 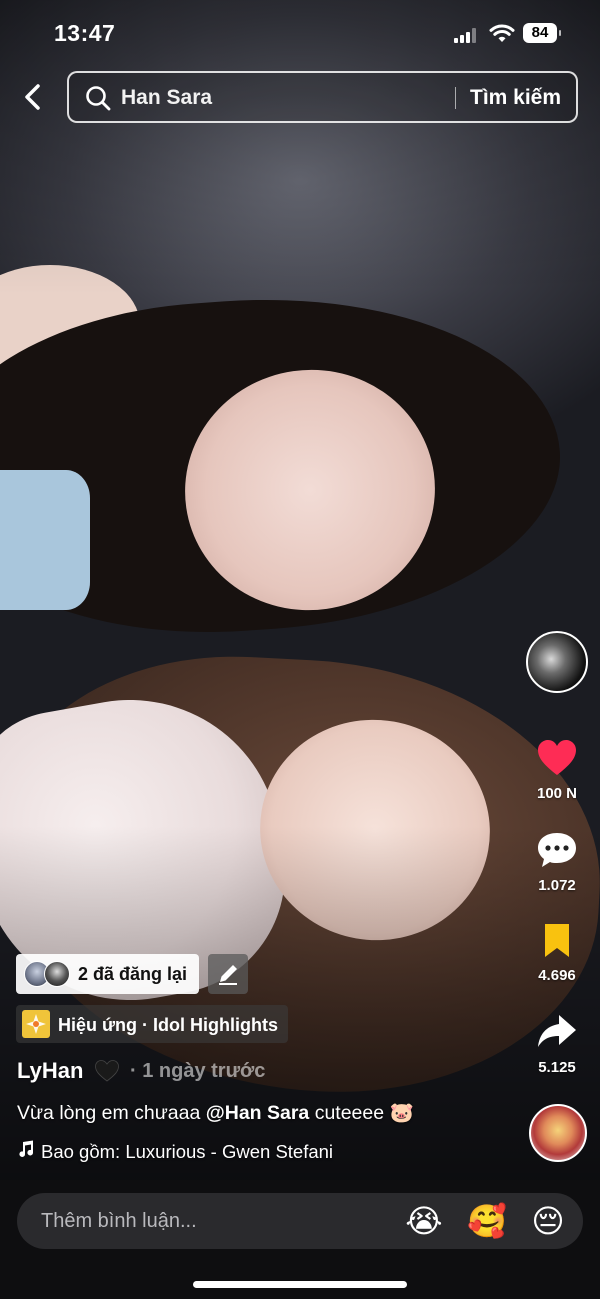 What do you see at coordinates (557, 1067) in the screenshot?
I see `share-count: 5.125` at bounding box center [557, 1067].